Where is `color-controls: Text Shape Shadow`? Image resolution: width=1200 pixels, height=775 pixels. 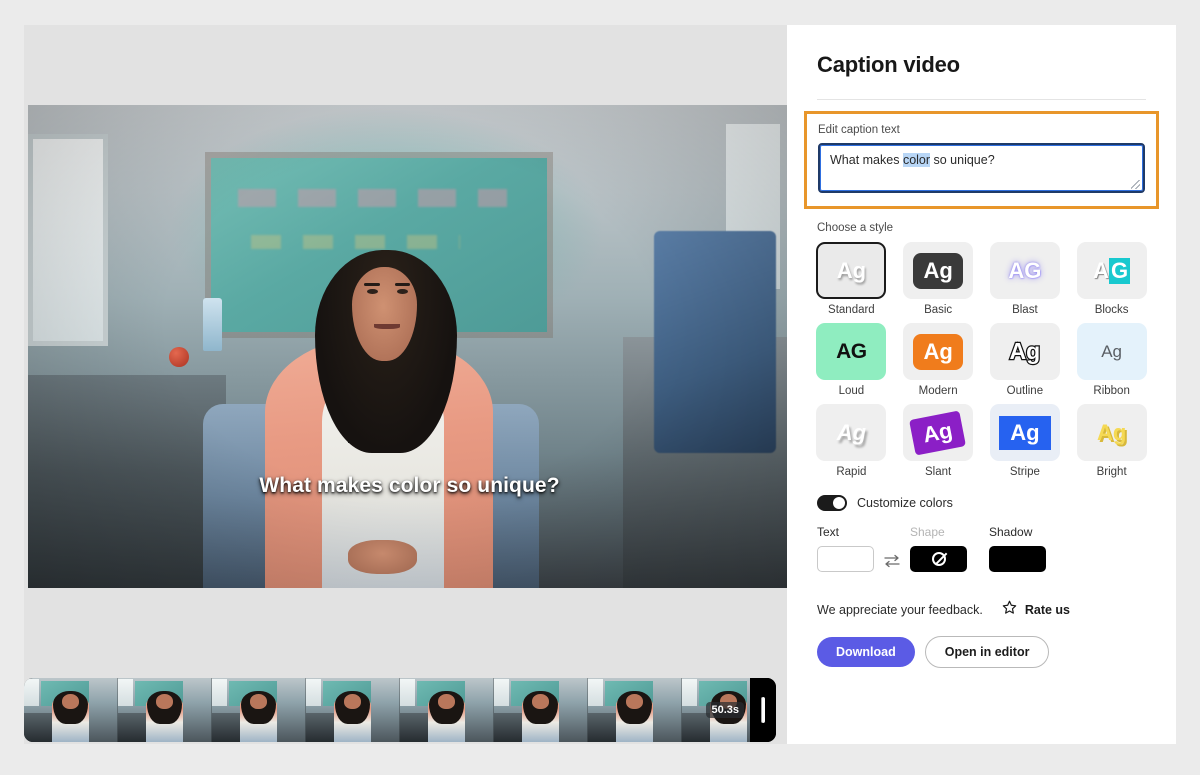 color-controls: Text Shape Shadow is located at coordinates (996, 548).